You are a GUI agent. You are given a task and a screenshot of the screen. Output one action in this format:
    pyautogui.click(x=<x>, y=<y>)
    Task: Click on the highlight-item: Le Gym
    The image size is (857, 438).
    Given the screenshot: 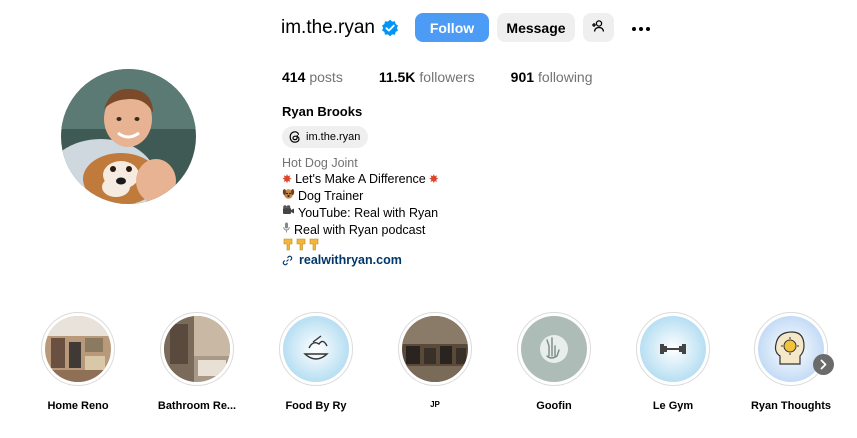 What is the action you would take?
    pyautogui.click(x=673, y=362)
    